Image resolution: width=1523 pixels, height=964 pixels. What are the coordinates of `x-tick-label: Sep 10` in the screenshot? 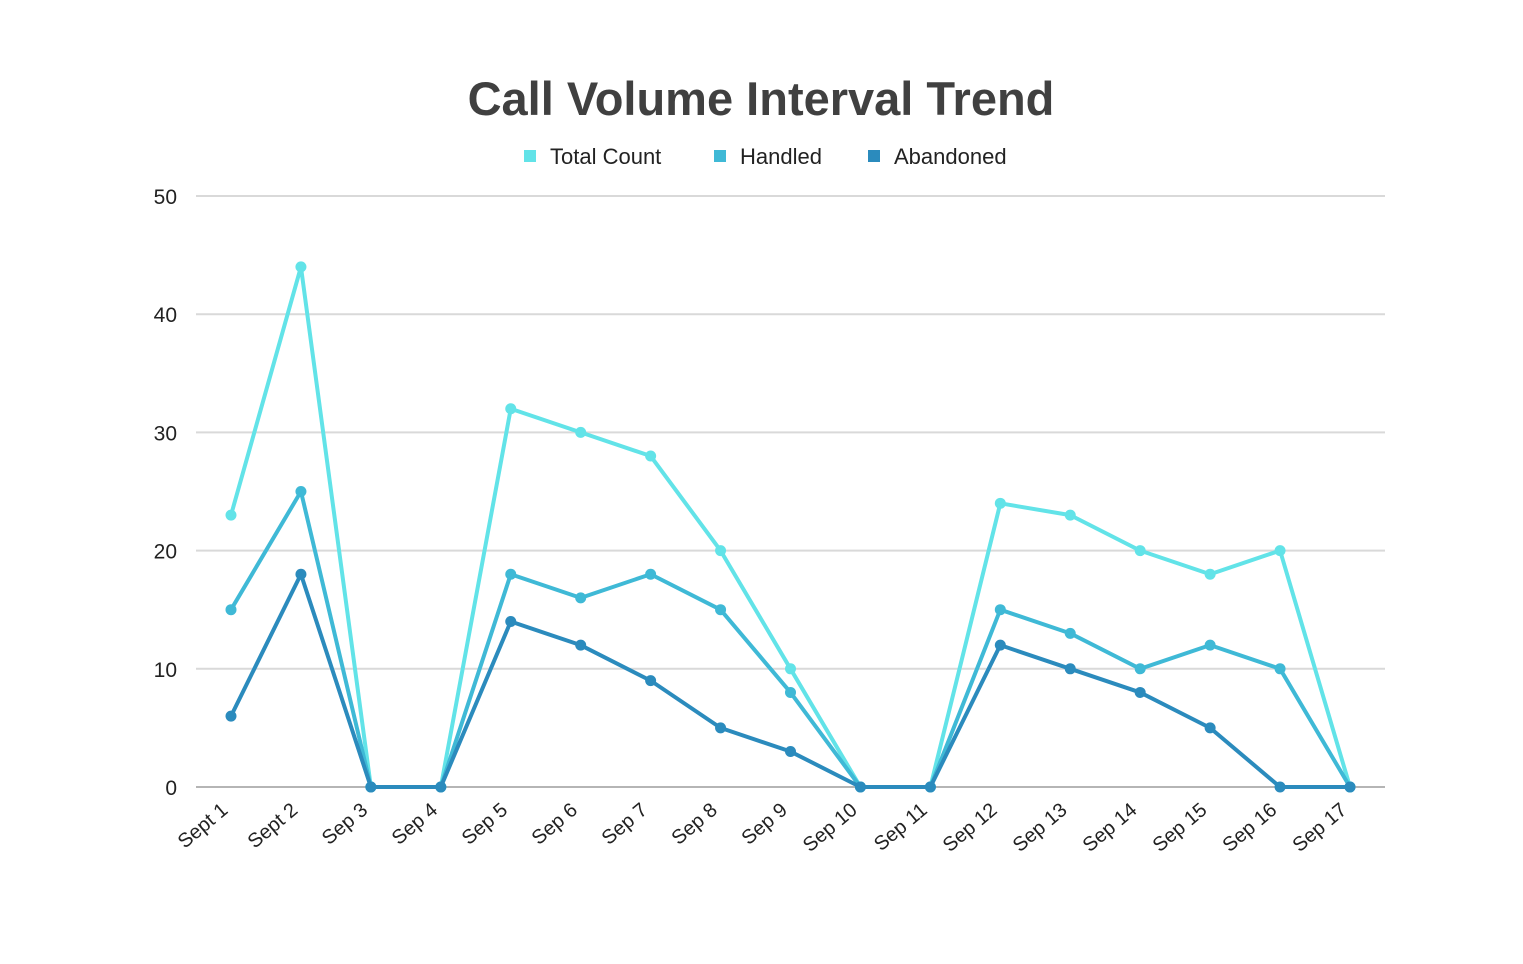 It's located at (830, 828).